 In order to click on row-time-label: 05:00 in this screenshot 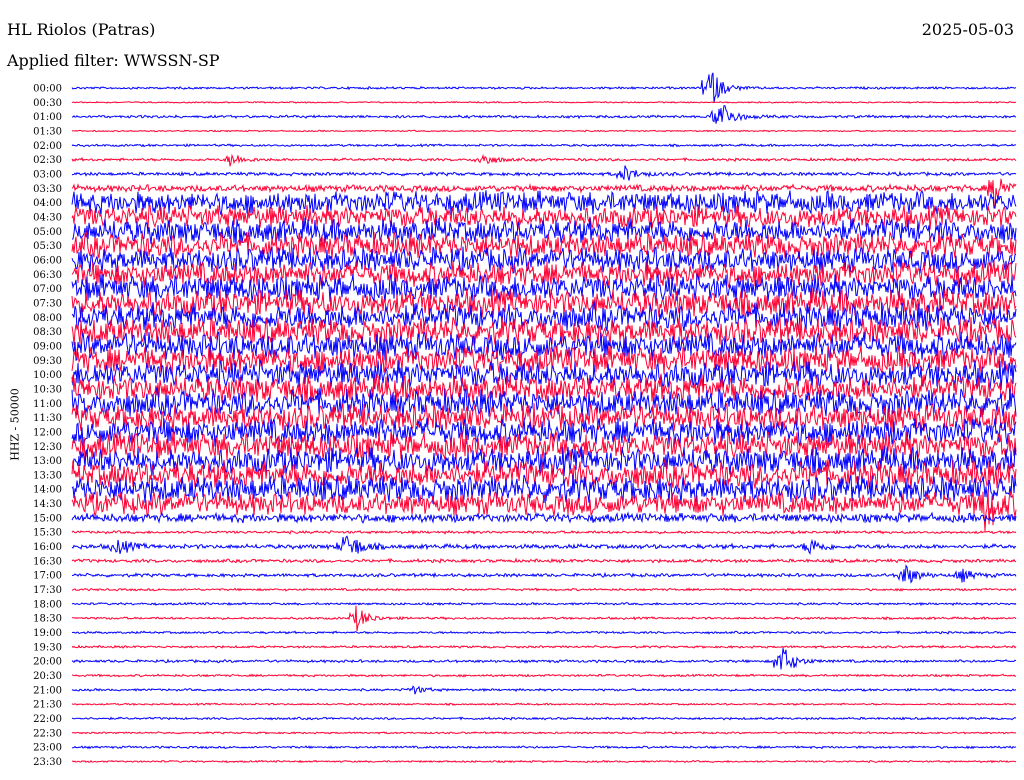, I will do `click(47, 232)`.